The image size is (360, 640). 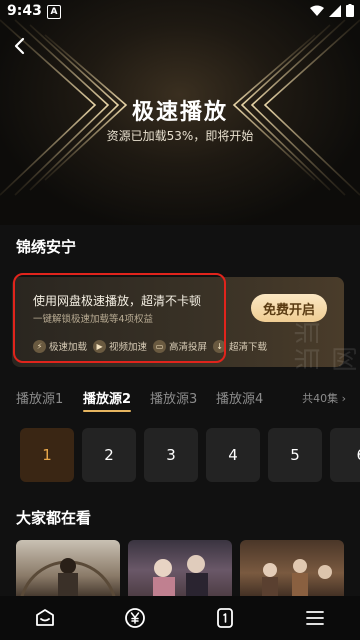 What do you see at coordinates (45, 618) in the screenshot?
I see `inbox-icon` at bounding box center [45, 618].